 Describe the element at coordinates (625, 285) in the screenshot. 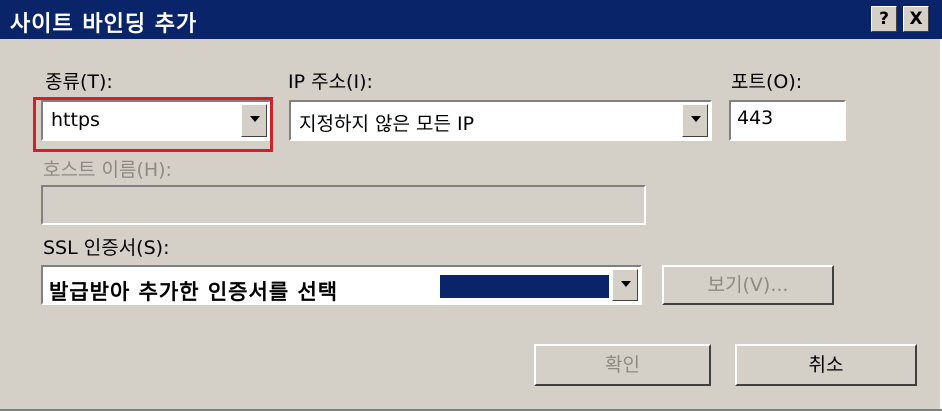

I see `ssl-dropdown-button` at that location.